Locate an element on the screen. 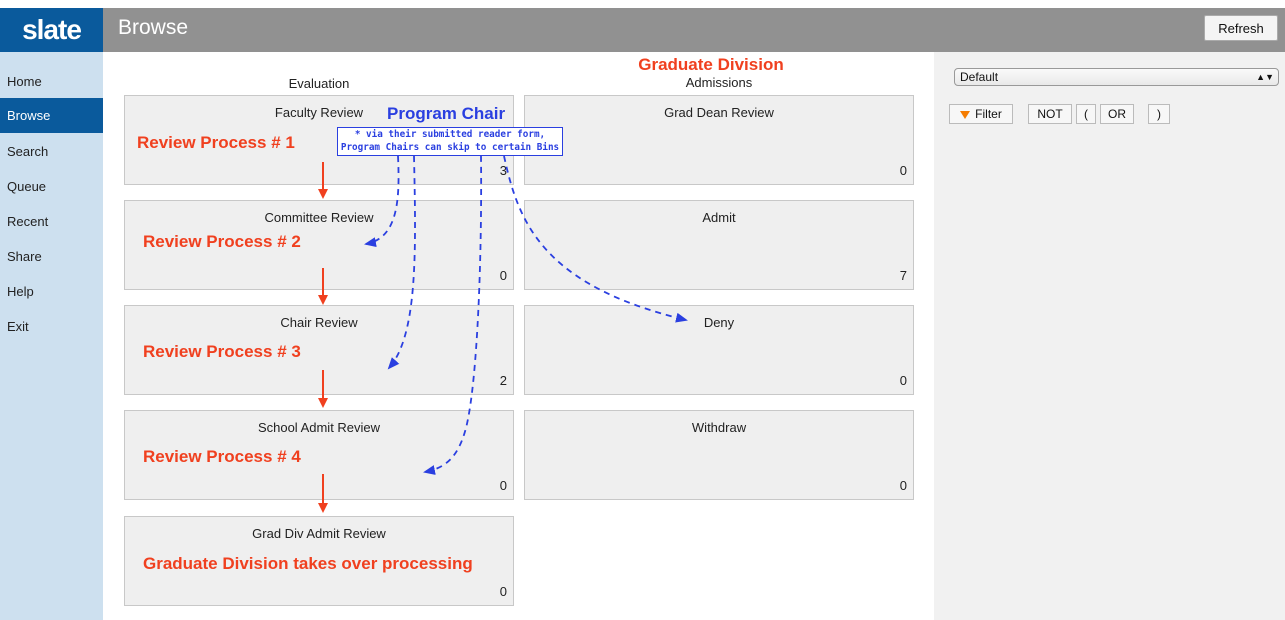  page-title: Browse is located at coordinates (153, 27).